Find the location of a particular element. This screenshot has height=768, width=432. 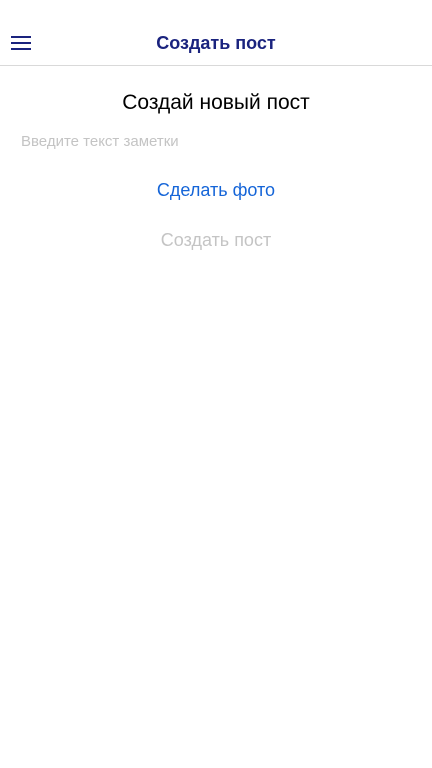

page-title: Создать пост is located at coordinates (216, 43).